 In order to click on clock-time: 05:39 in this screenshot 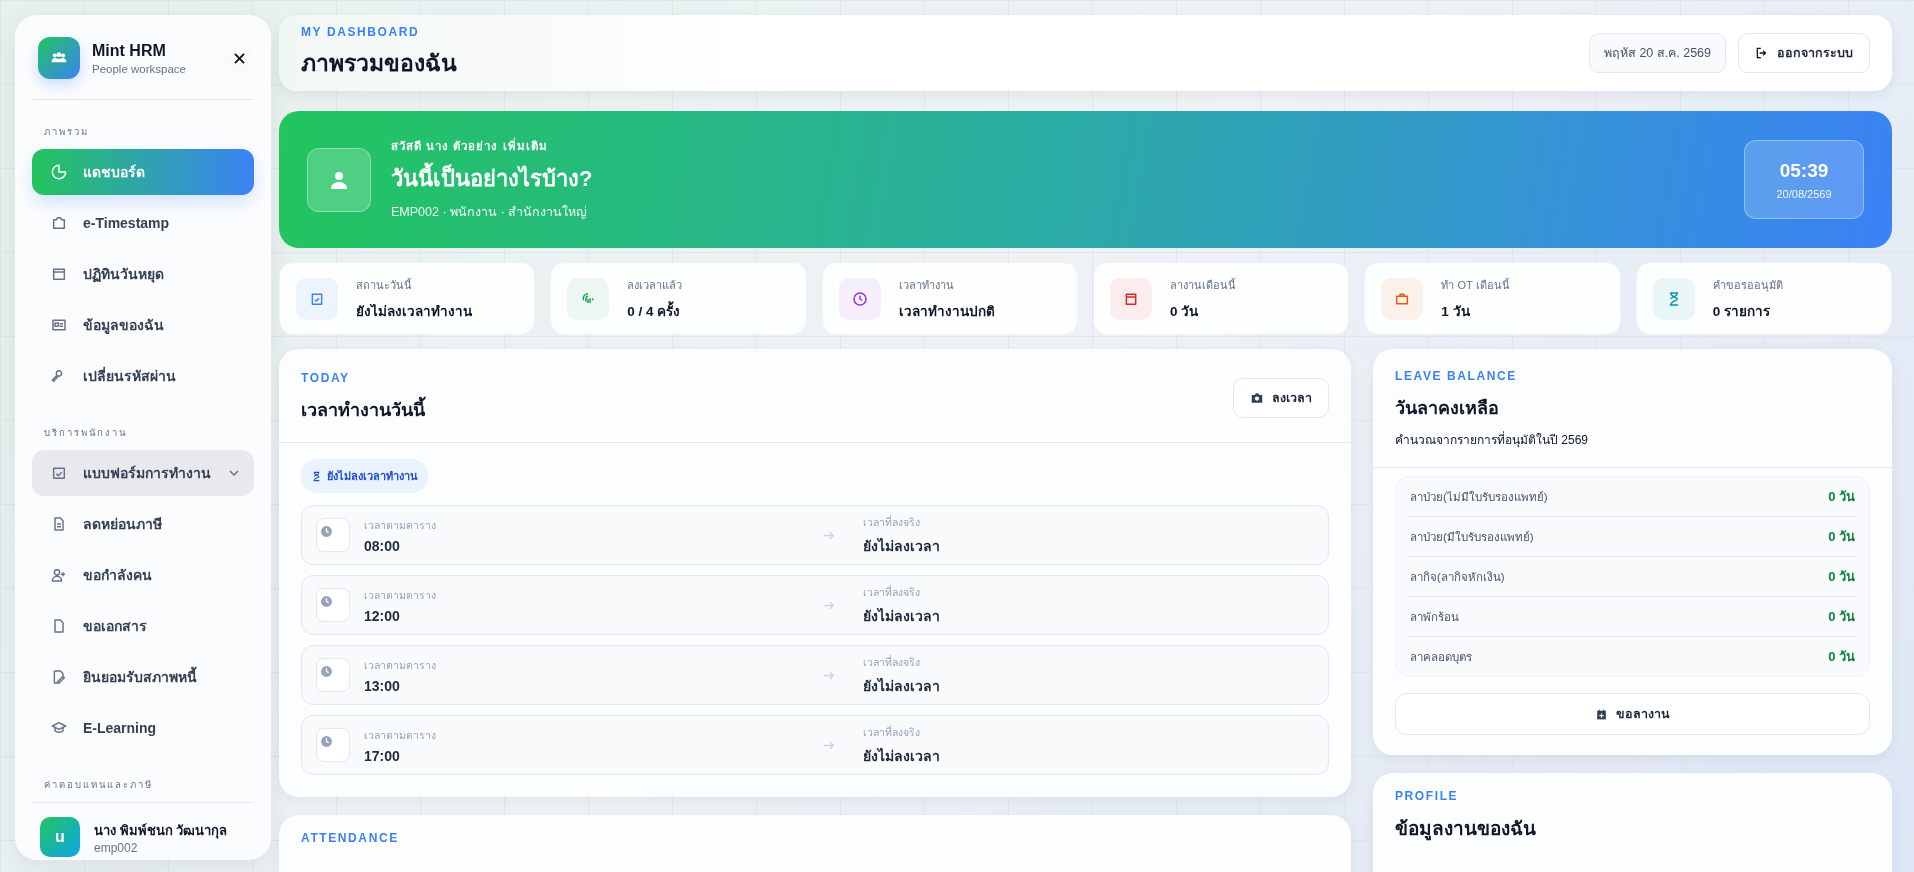, I will do `click(1804, 170)`.